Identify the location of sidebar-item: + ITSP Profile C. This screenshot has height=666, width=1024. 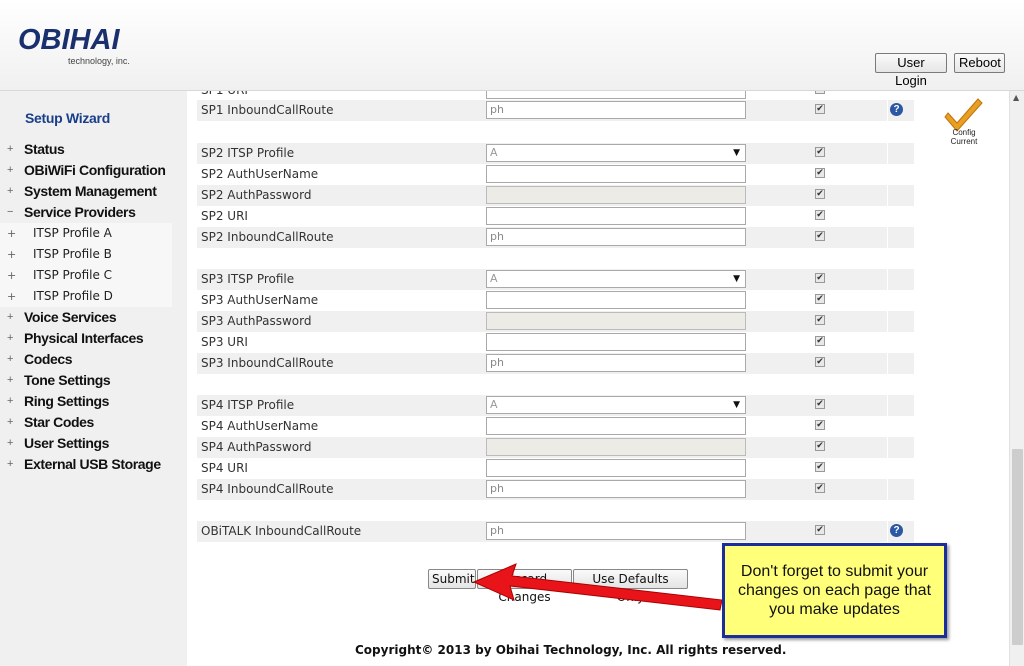
(86, 275).